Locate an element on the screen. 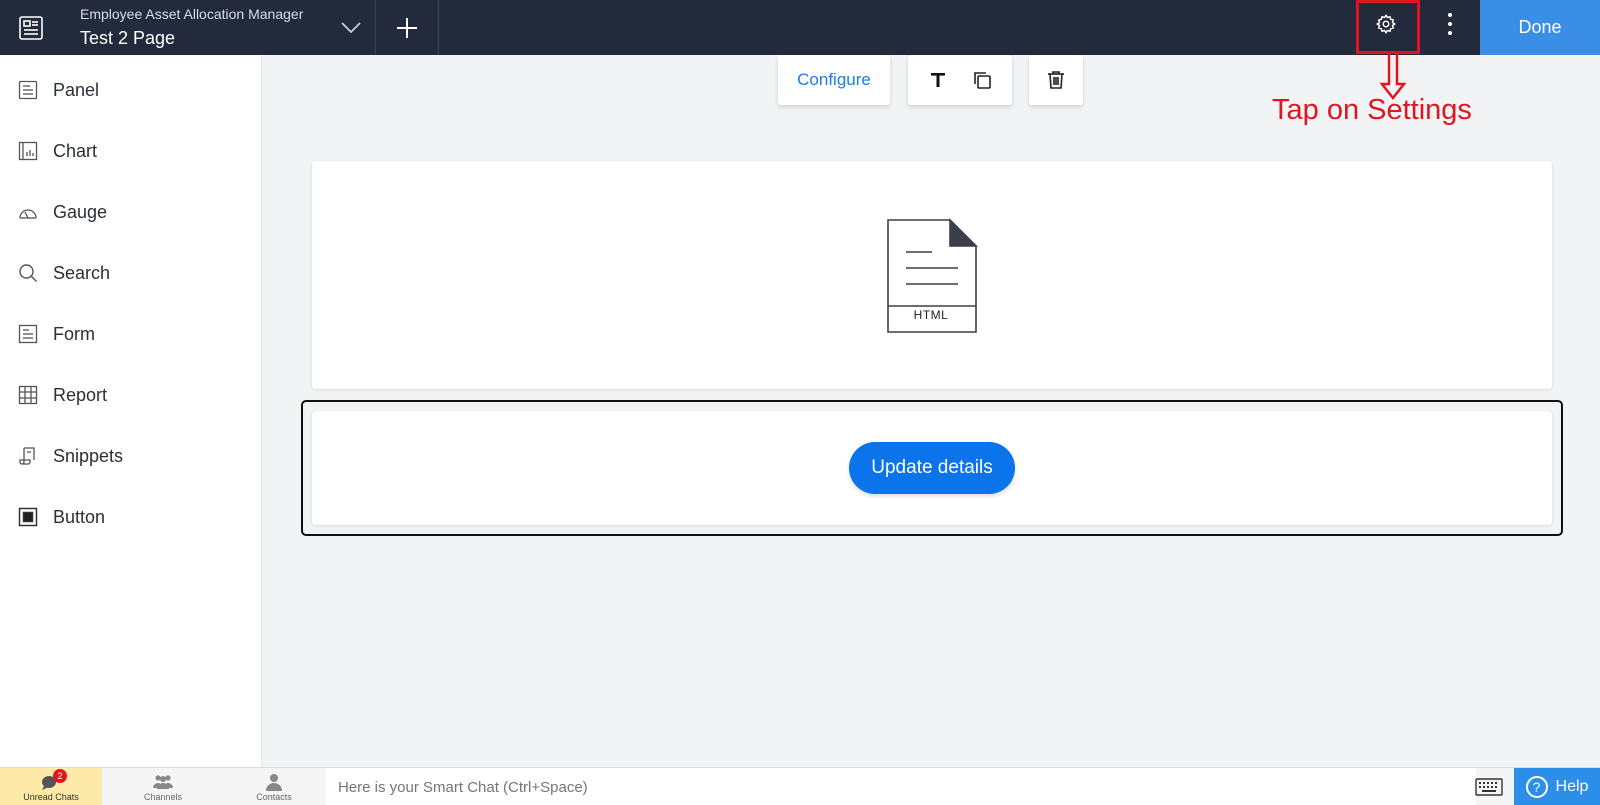 The width and height of the screenshot is (1600, 805). bottom-bar: 2 Unread Chats Channels Contacts ? Help is located at coordinates (800, 786).